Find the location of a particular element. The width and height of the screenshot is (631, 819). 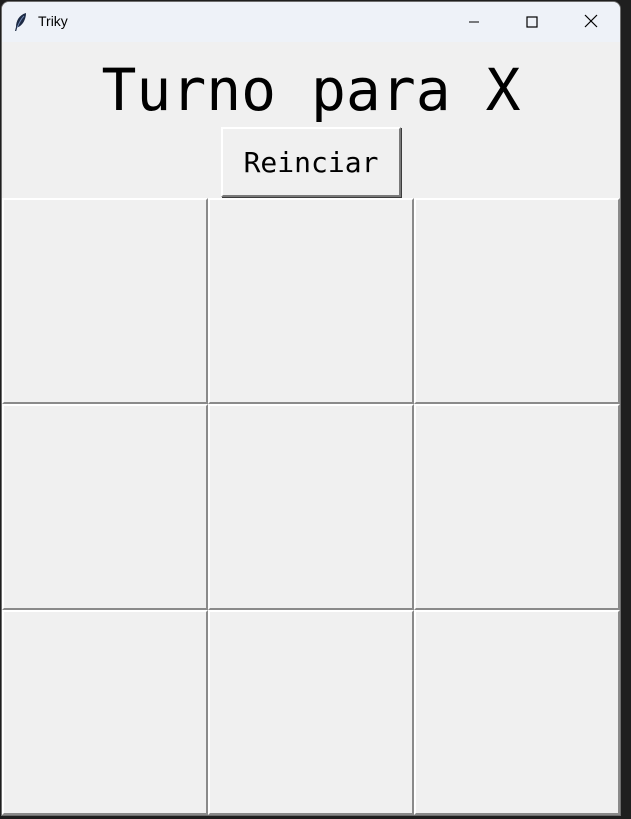

turn-status-label: Turno para X is located at coordinates (311, 90).